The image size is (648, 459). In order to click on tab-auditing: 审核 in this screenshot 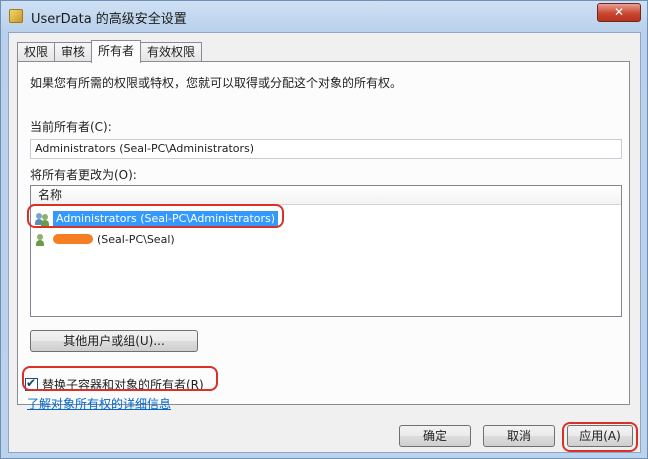, I will do `click(73, 52)`.